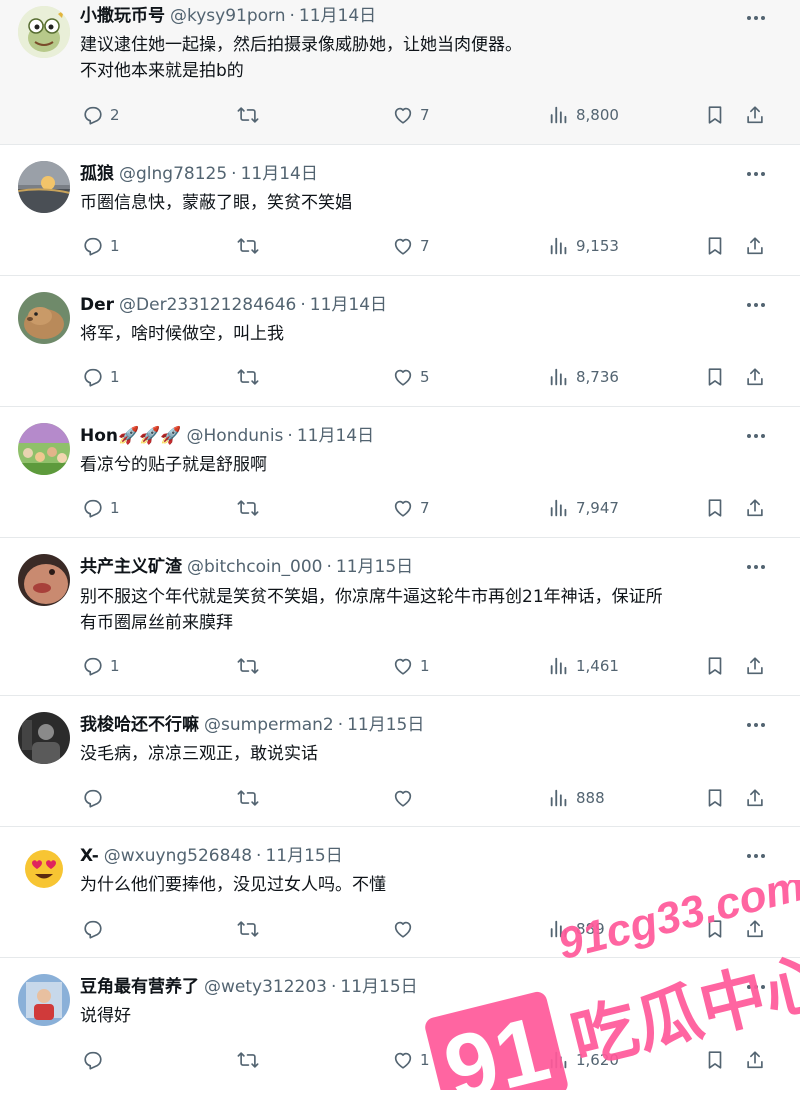  What do you see at coordinates (44, 1000) in the screenshot?
I see `person-photo-avatar` at bounding box center [44, 1000].